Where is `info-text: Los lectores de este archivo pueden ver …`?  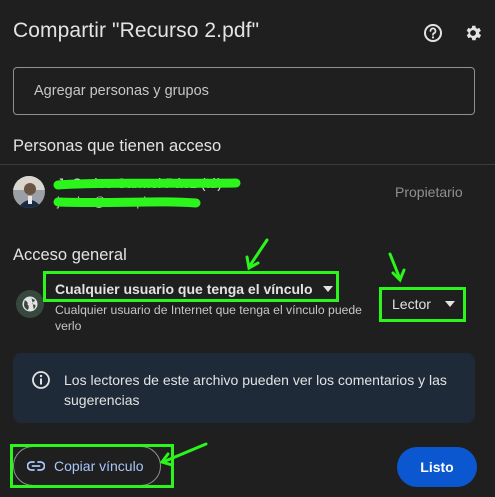 info-text: Los lectores de este archivo pueden ver … is located at coordinates (255, 390).